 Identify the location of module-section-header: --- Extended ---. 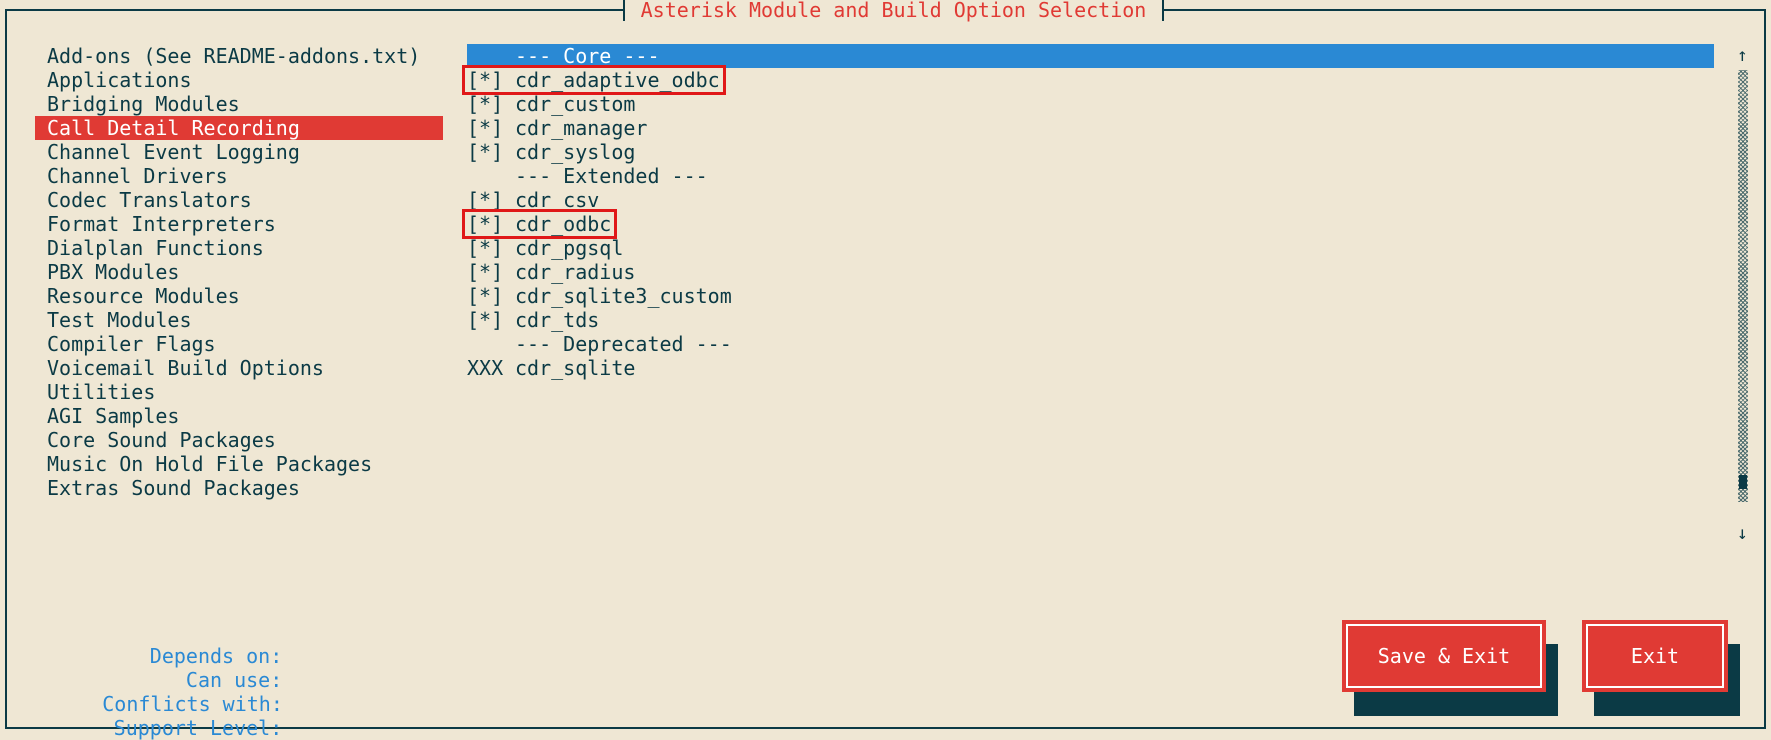
(1090, 176).